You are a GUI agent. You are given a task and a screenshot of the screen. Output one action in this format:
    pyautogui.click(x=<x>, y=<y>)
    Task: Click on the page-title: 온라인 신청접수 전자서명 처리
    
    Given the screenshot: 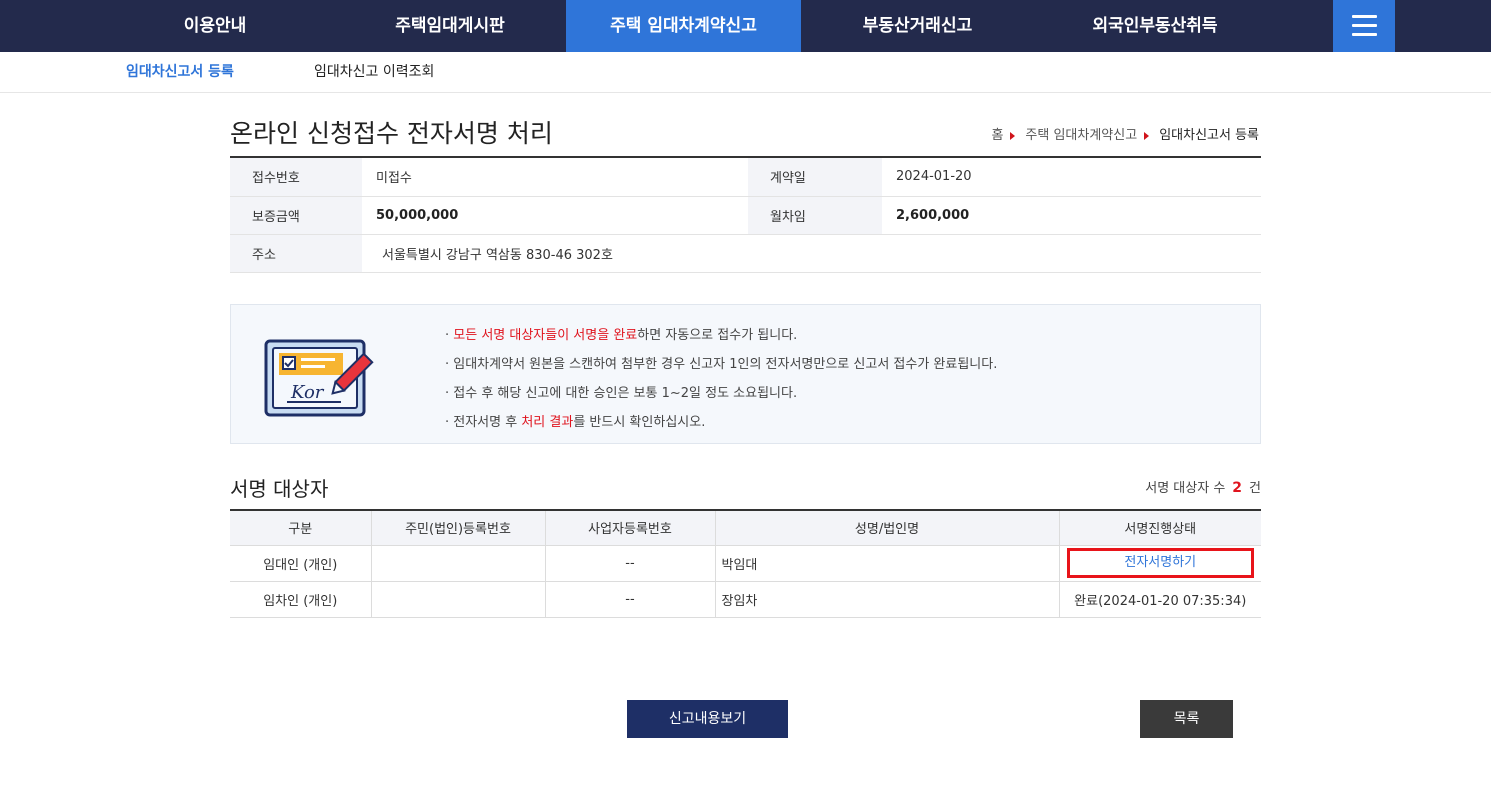 What is the action you would take?
    pyautogui.click(x=391, y=133)
    